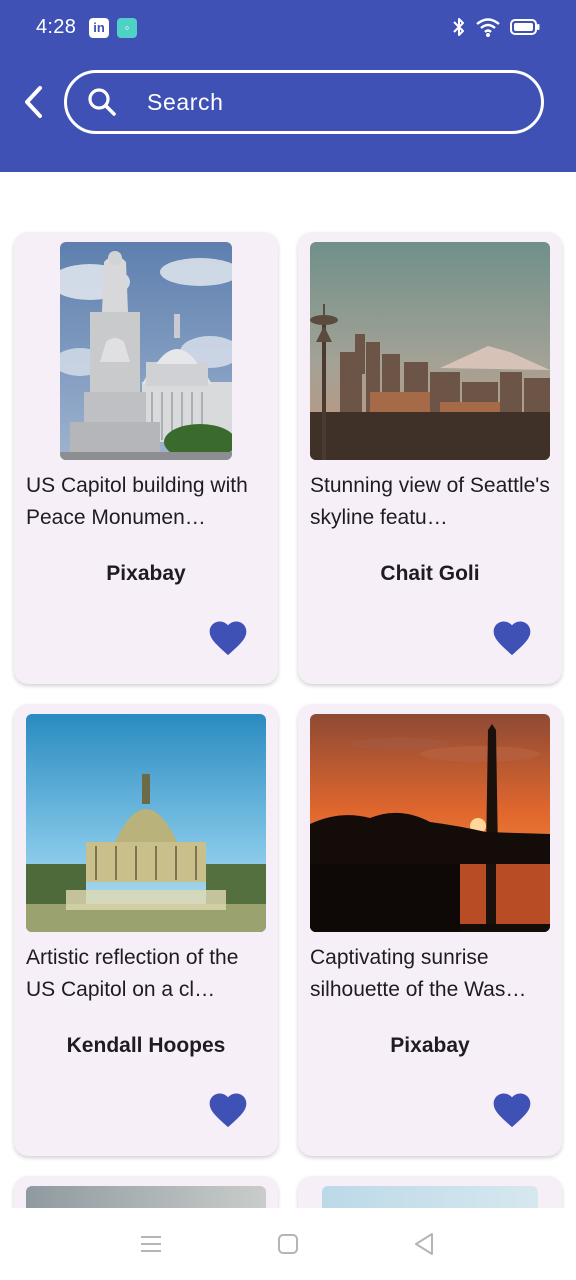  Describe the element at coordinates (99, 28) in the screenshot. I see `linkedin-notification-icon: in` at that location.